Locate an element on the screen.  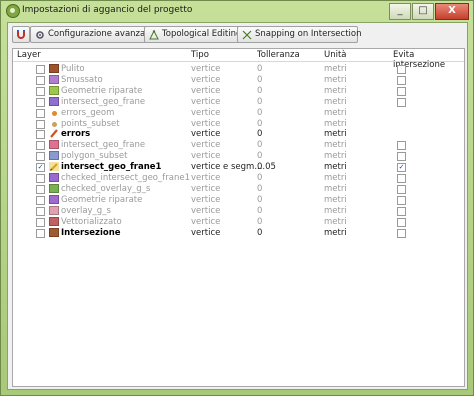
table-row: polygon_subset vertice 0 metri is located at coordinates (238, 156).